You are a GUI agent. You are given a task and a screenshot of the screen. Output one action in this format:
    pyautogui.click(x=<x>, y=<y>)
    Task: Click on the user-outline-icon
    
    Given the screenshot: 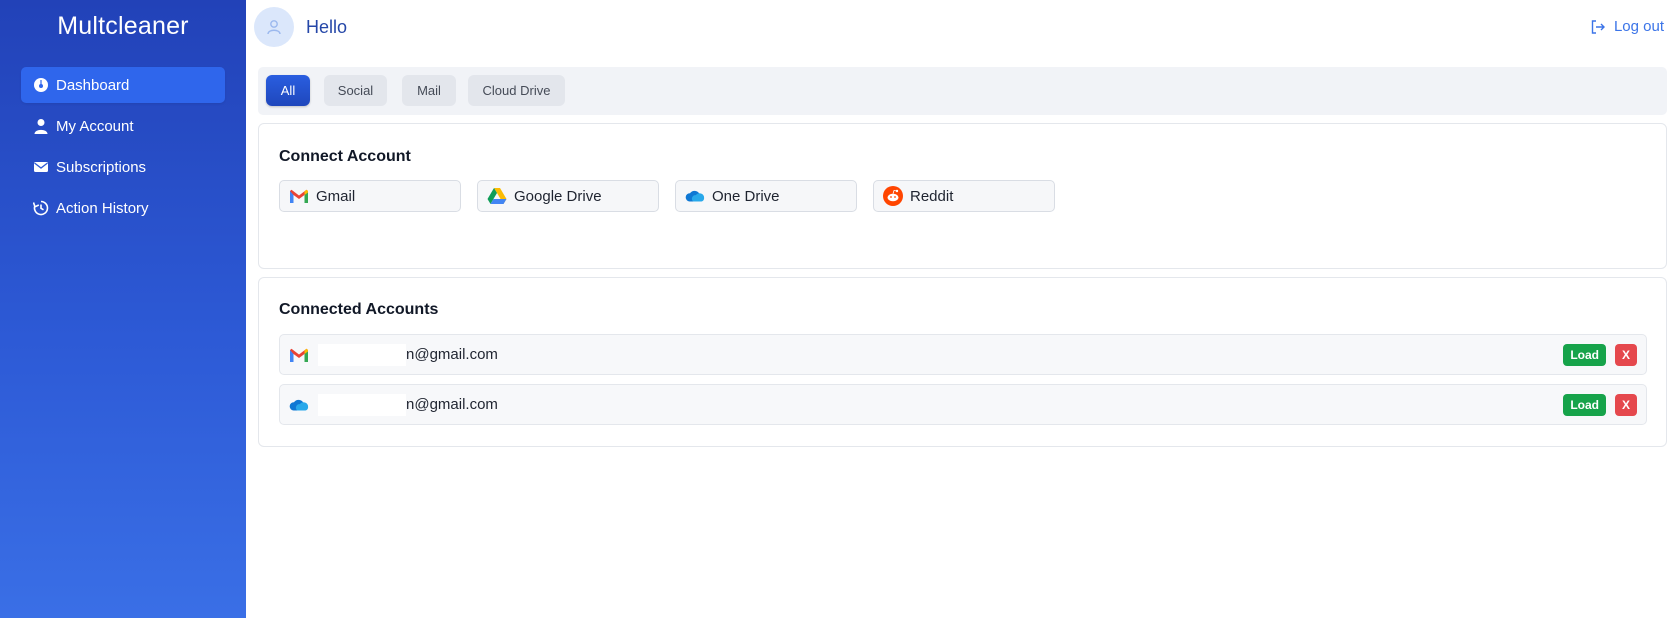 What is the action you would take?
    pyautogui.click(x=274, y=27)
    